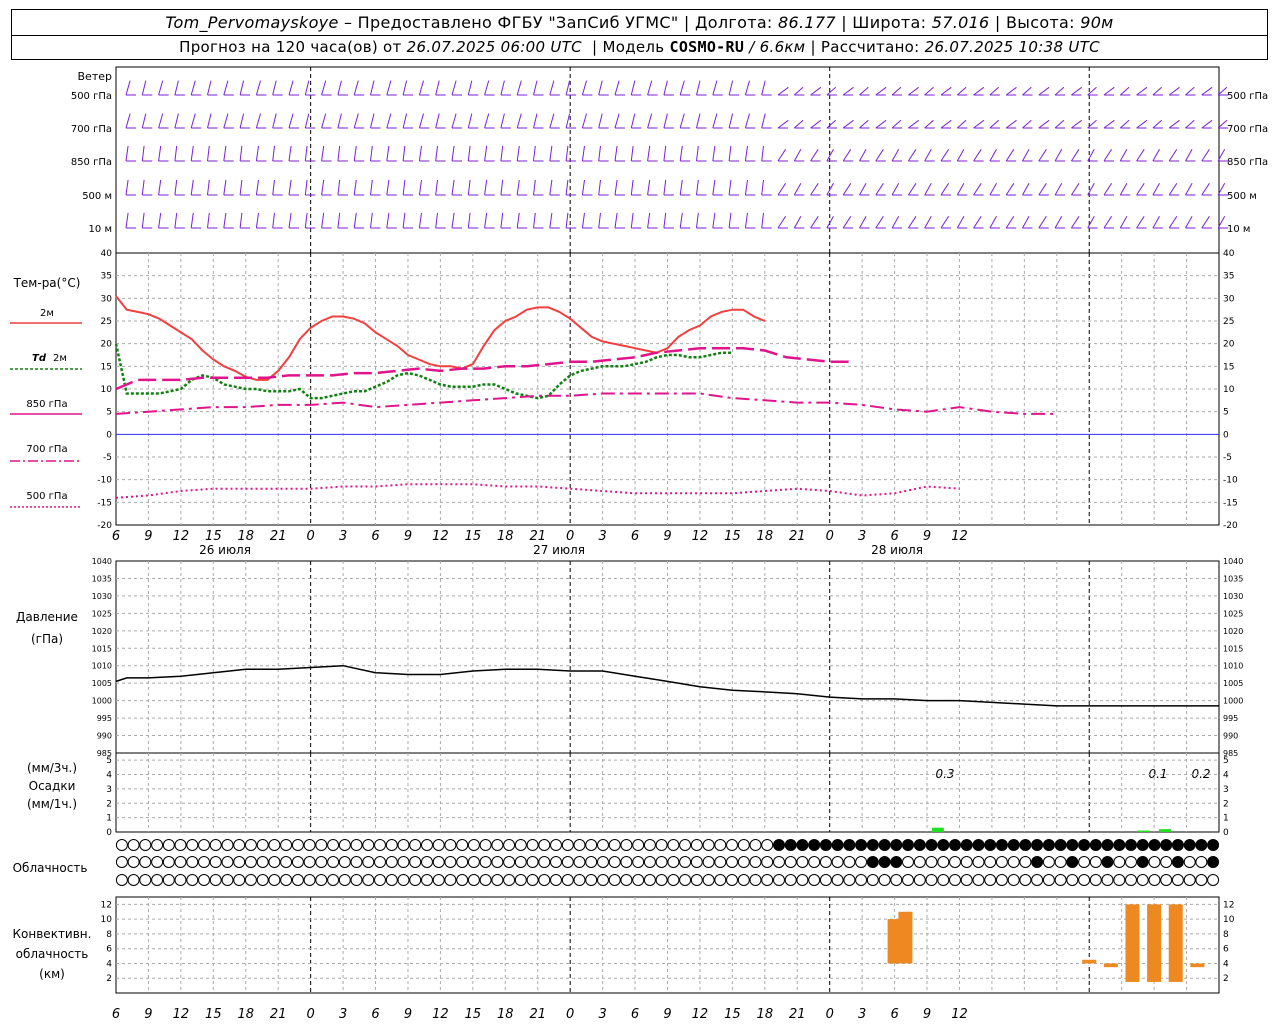  What do you see at coordinates (52, 954) in the screenshot?
I see `convective-title-2: облачность` at bounding box center [52, 954].